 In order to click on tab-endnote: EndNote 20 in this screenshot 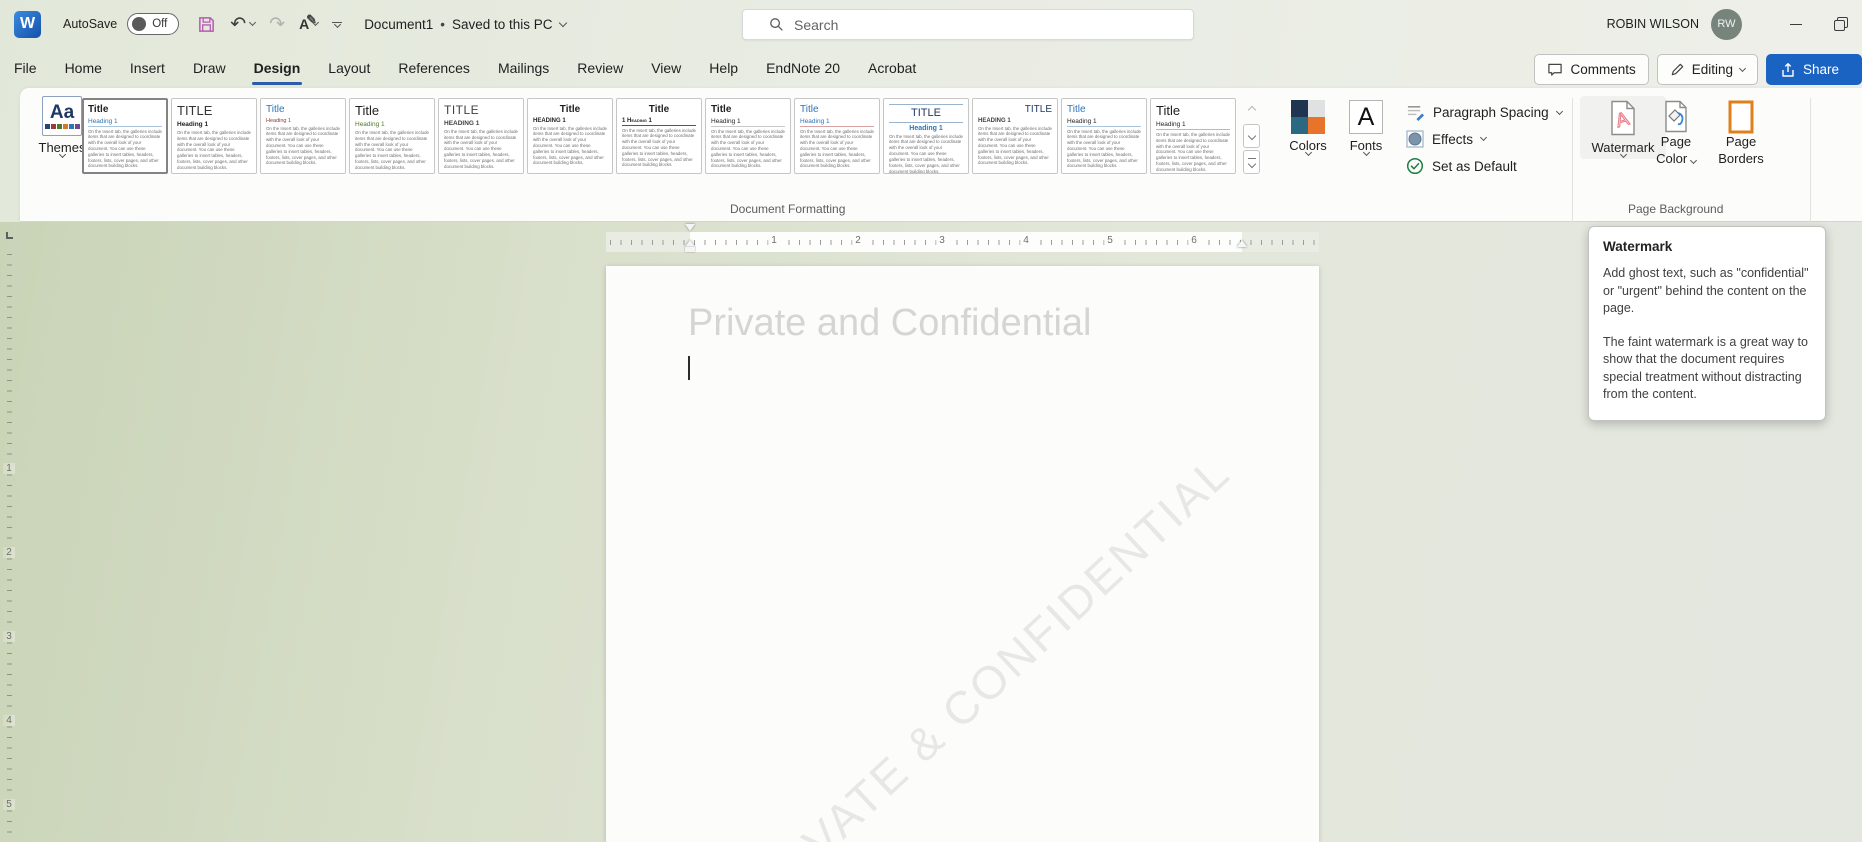, I will do `click(803, 68)`.